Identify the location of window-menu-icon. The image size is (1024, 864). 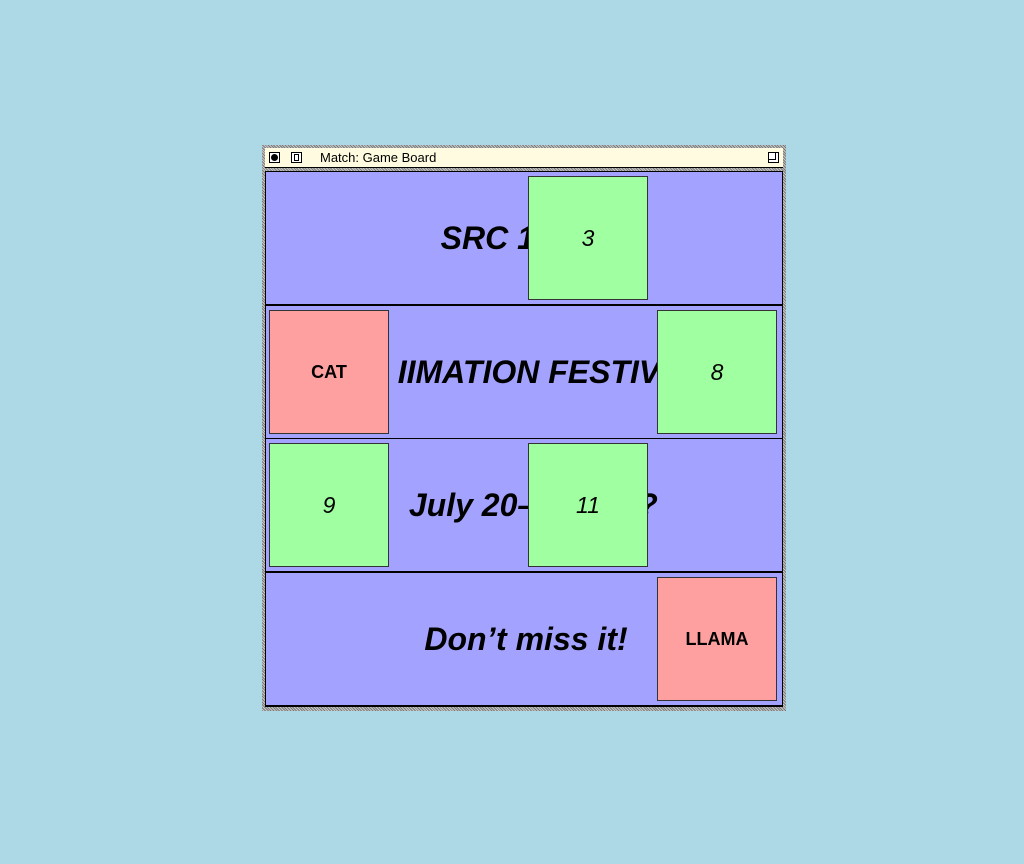
(296, 157).